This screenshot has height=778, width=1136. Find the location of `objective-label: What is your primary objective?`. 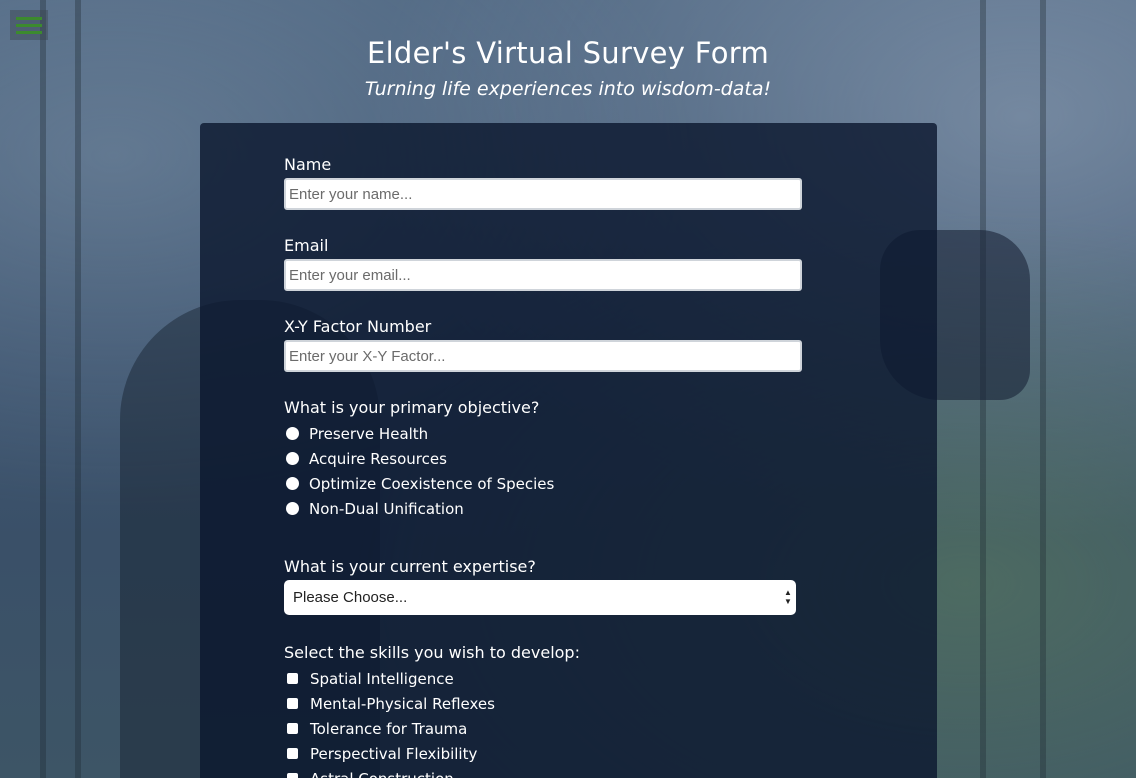

objective-label: What is your primary objective? is located at coordinates (412, 407).